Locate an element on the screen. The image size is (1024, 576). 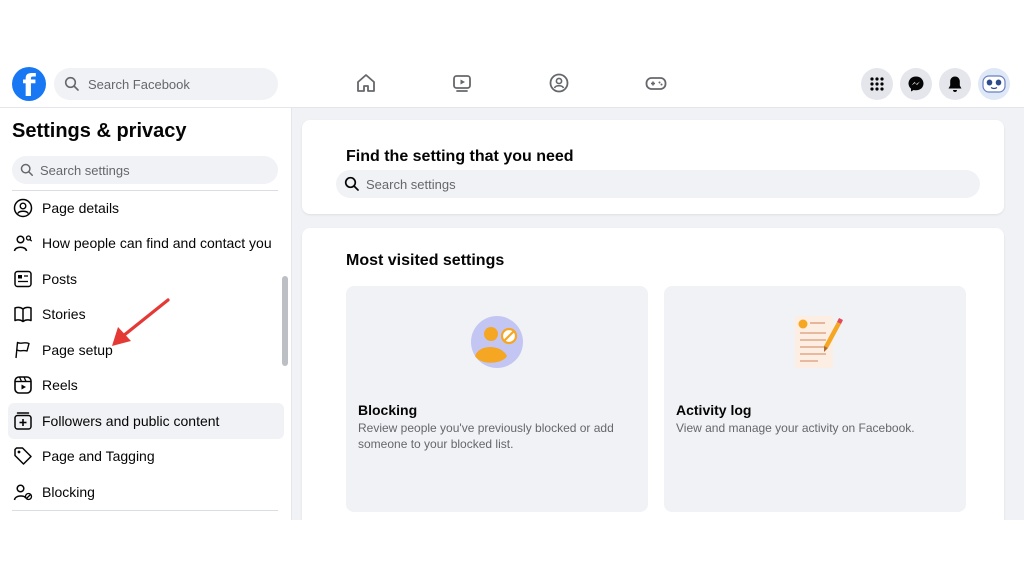
menu-grid-icon is located at coordinates (877, 84).